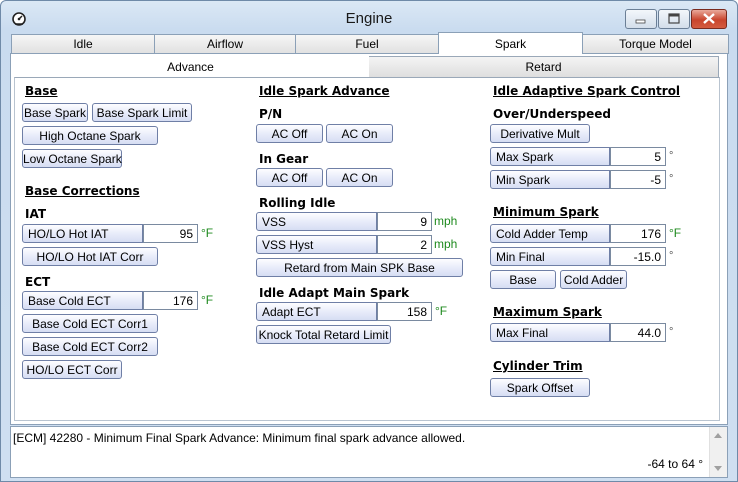 The height and width of the screenshot is (482, 738). I want to click on base-spark-button: Base Spark, so click(55, 112).